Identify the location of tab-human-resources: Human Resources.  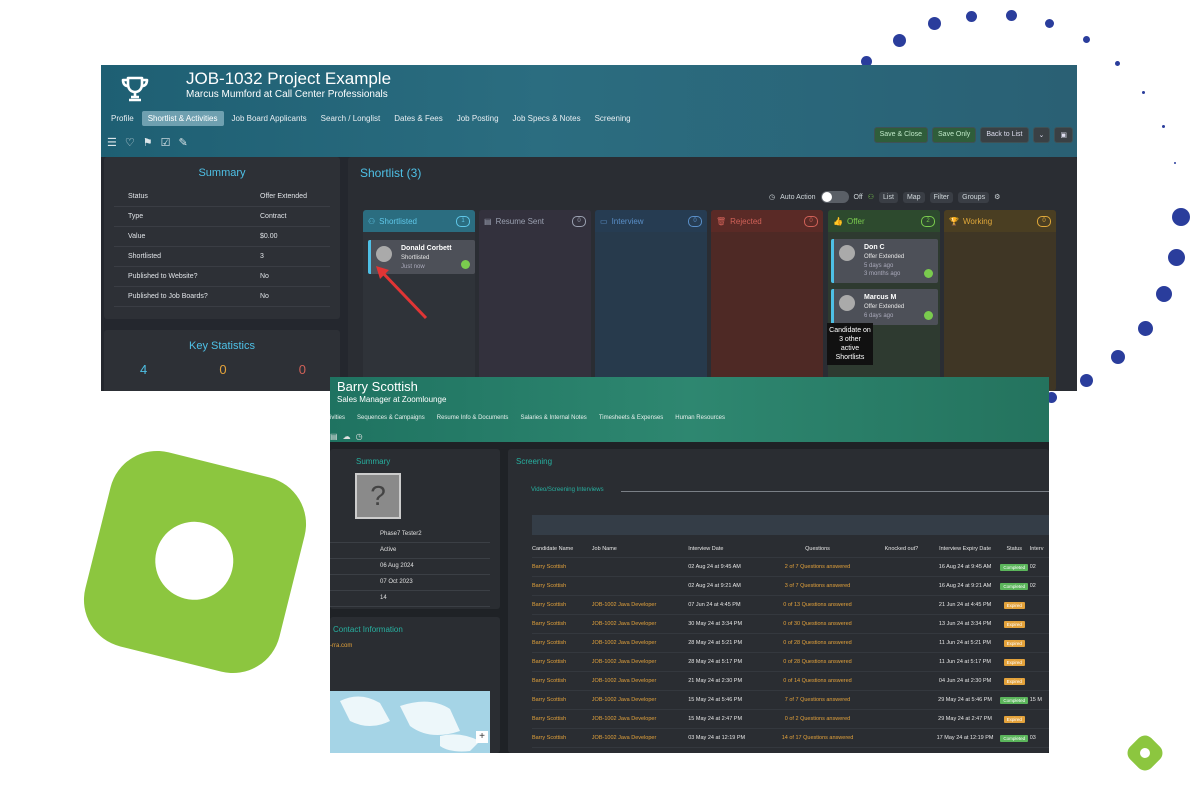
(700, 418).